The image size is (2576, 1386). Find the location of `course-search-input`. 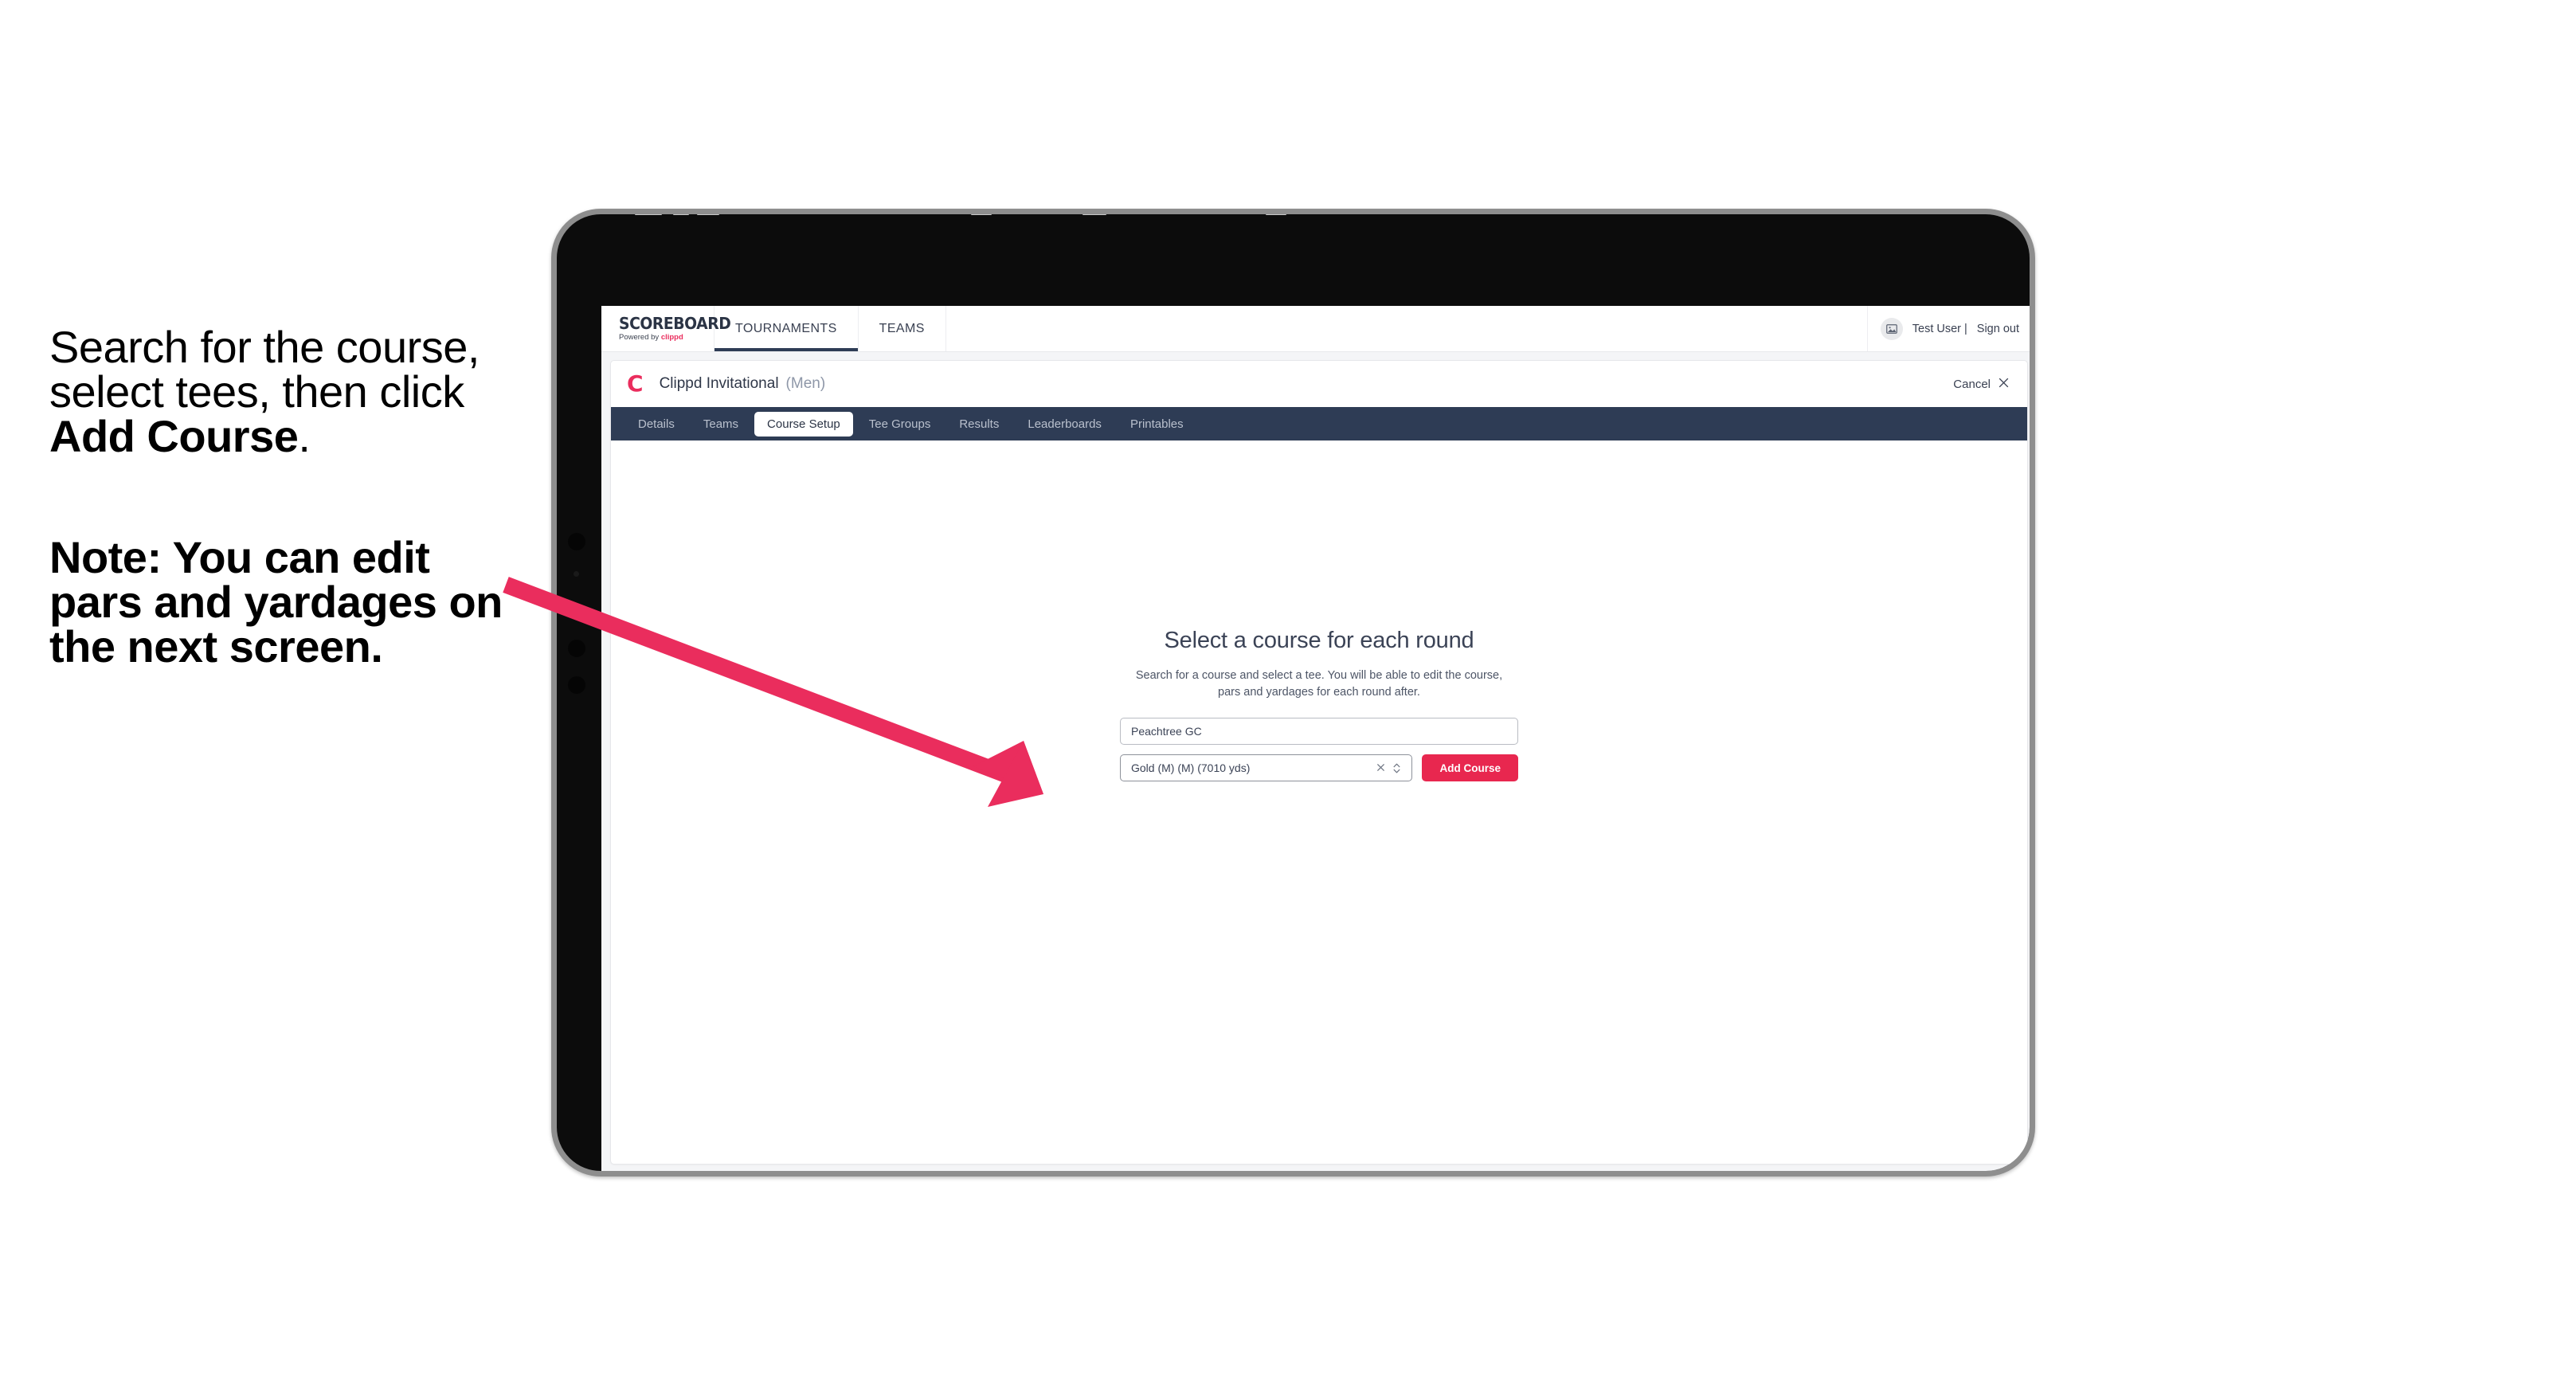

course-search-input is located at coordinates (1319, 732).